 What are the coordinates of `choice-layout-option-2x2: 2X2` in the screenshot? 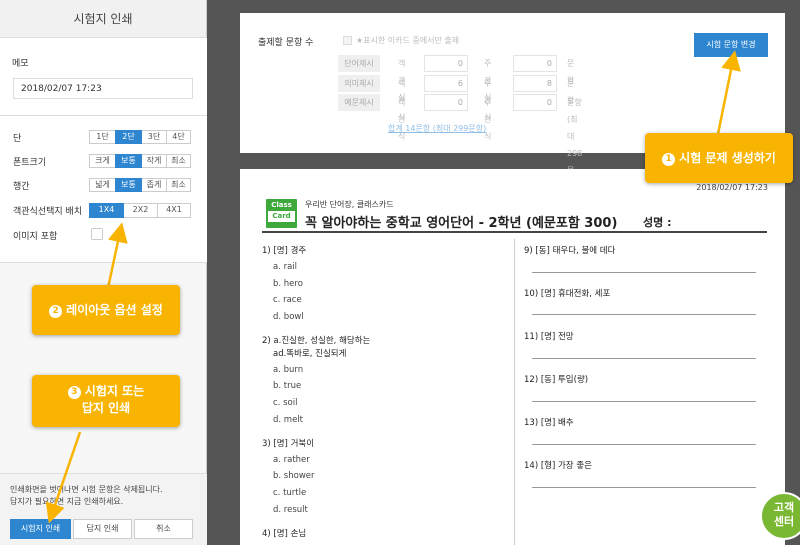 It's located at (140, 210).